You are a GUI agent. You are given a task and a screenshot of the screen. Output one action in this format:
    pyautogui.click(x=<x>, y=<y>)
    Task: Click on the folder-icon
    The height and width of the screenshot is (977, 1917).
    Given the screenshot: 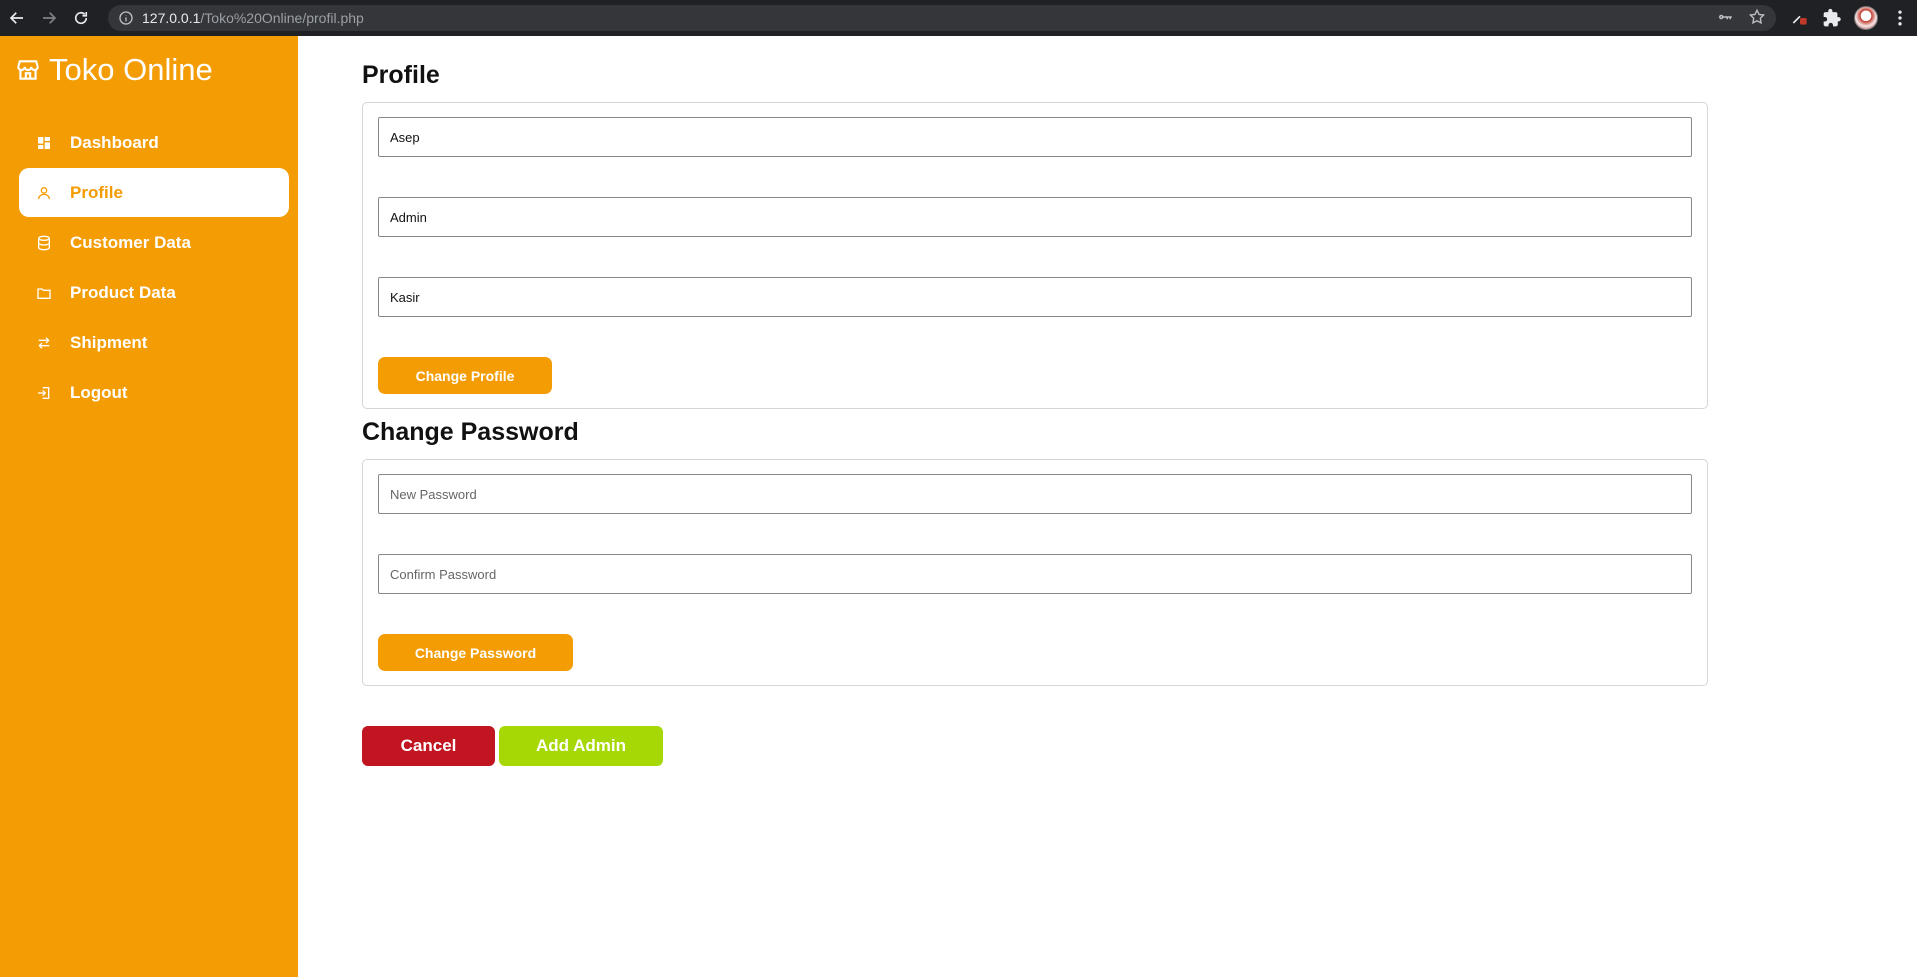 What is the action you would take?
    pyautogui.click(x=44, y=293)
    